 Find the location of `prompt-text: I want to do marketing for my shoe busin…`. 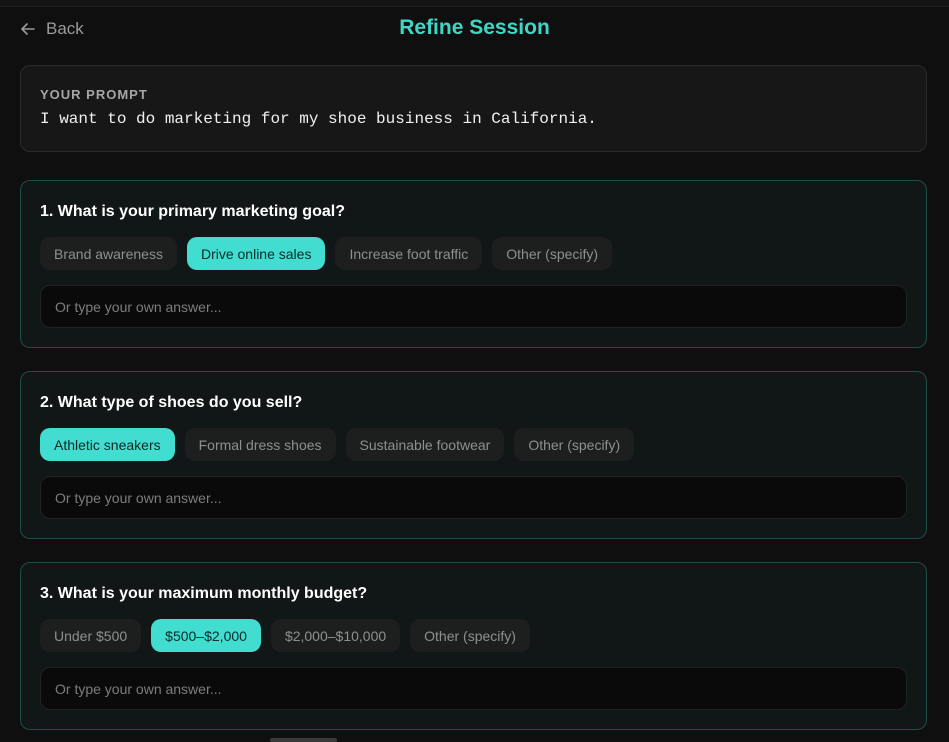

prompt-text: I want to do marketing for my shoe busin… is located at coordinates (318, 119).